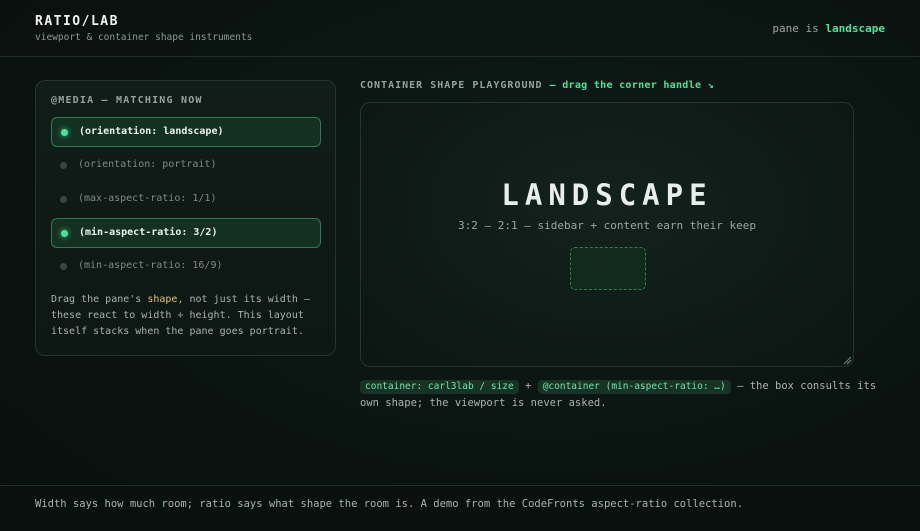 This screenshot has height=531, width=920. What do you see at coordinates (147, 198) in the screenshot?
I see `media-query-label: (max-aspect-ratio: 1/1)` at bounding box center [147, 198].